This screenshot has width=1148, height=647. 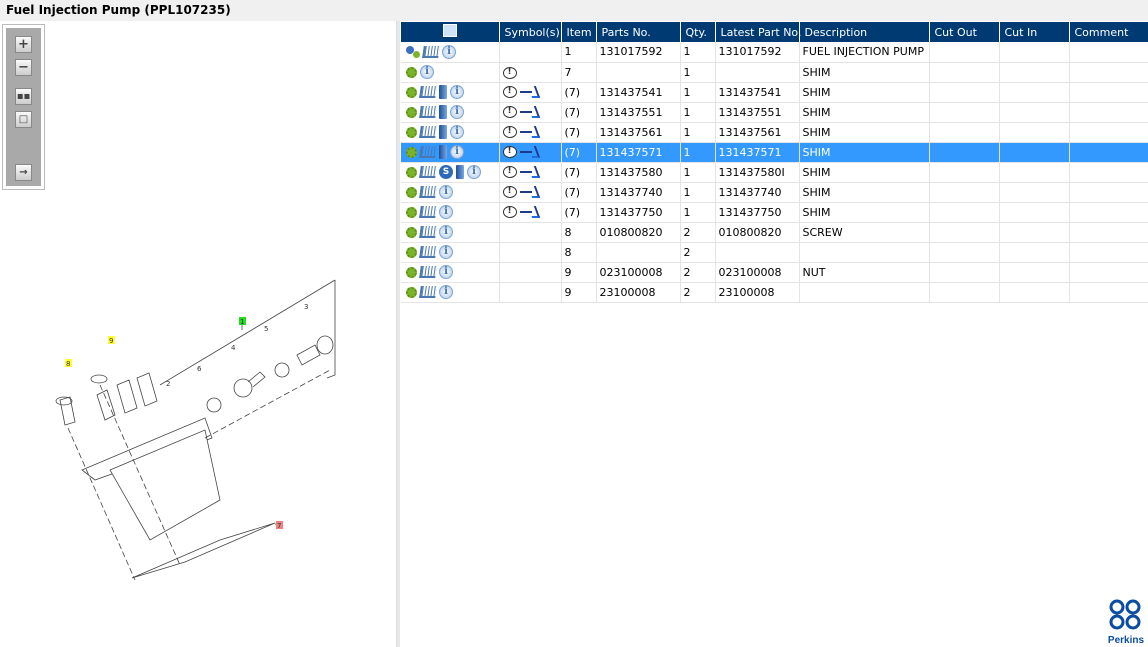 What do you see at coordinates (111, 341) in the screenshot?
I see `callout-9: 9` at bounding box center [111, 341].